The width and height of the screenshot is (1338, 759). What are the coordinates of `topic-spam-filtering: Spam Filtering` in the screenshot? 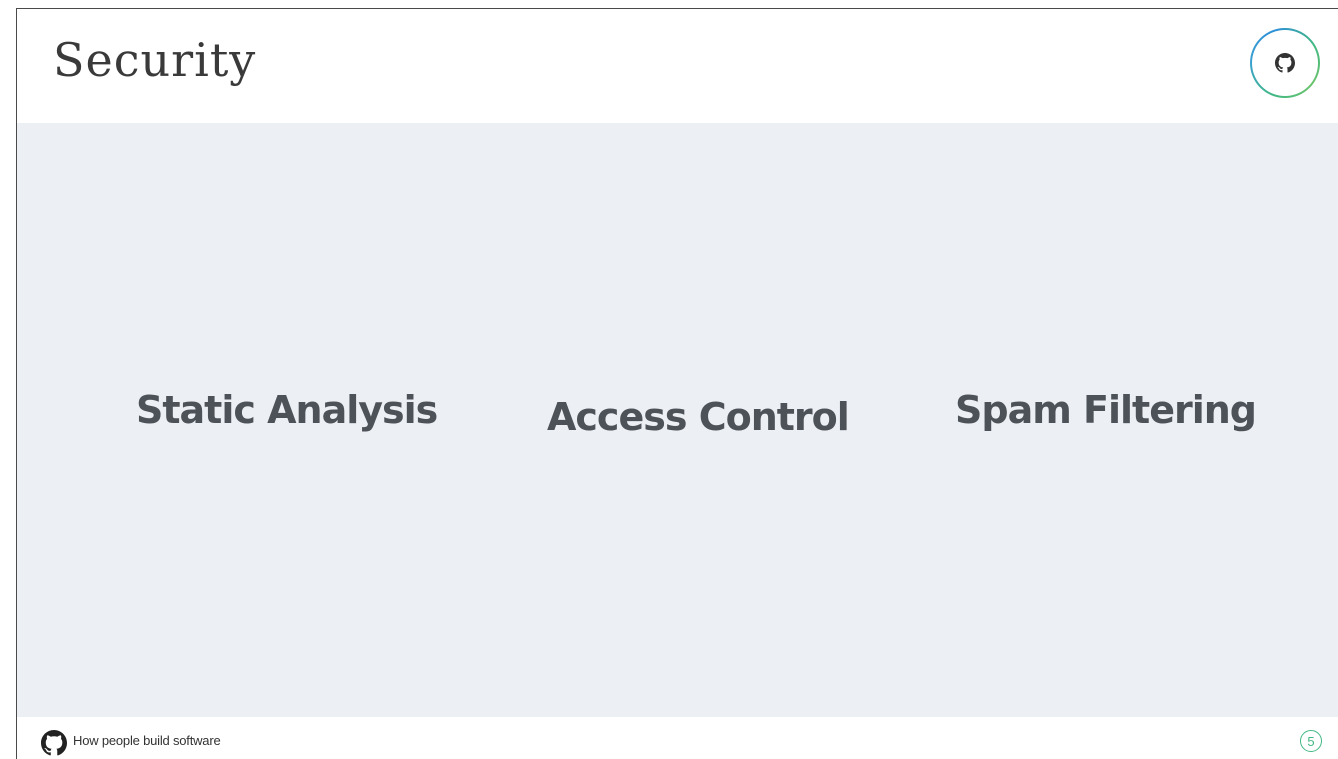 It's located at (1106, 410).